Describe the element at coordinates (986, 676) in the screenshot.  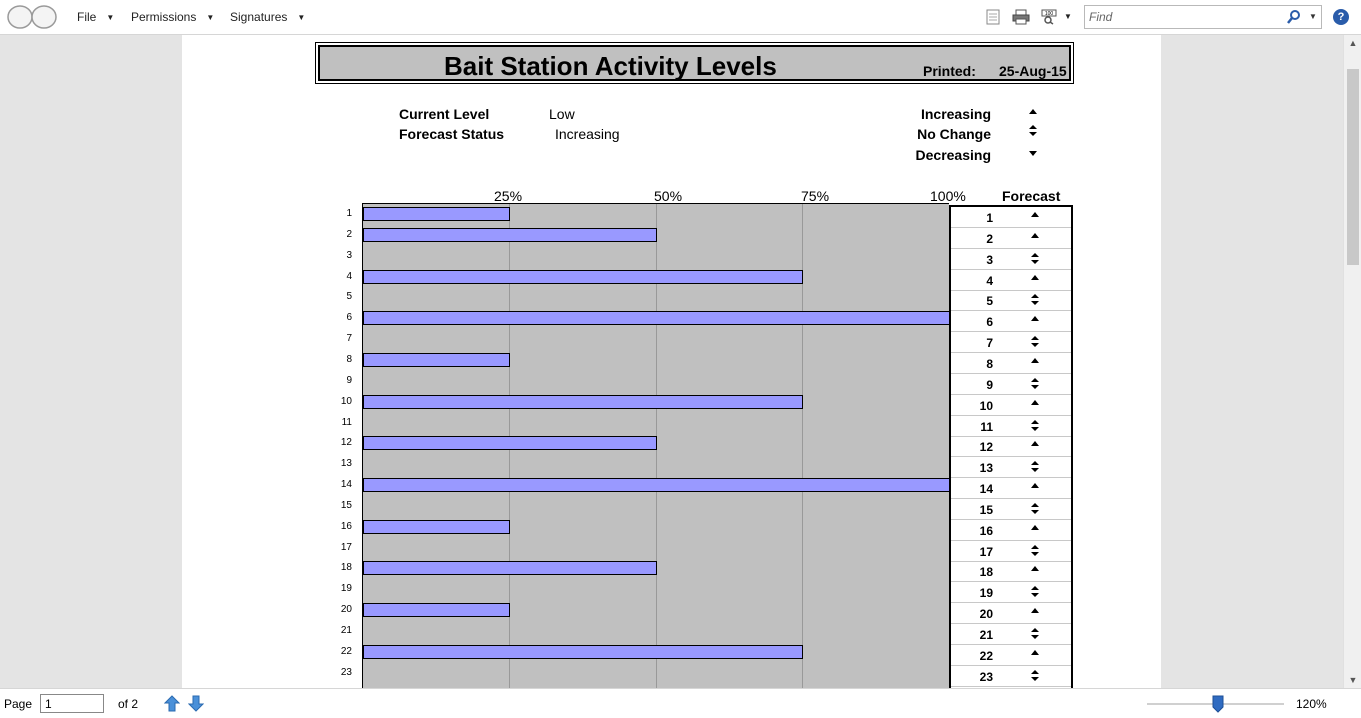
I see `forecast-row-number: 23` at that location.